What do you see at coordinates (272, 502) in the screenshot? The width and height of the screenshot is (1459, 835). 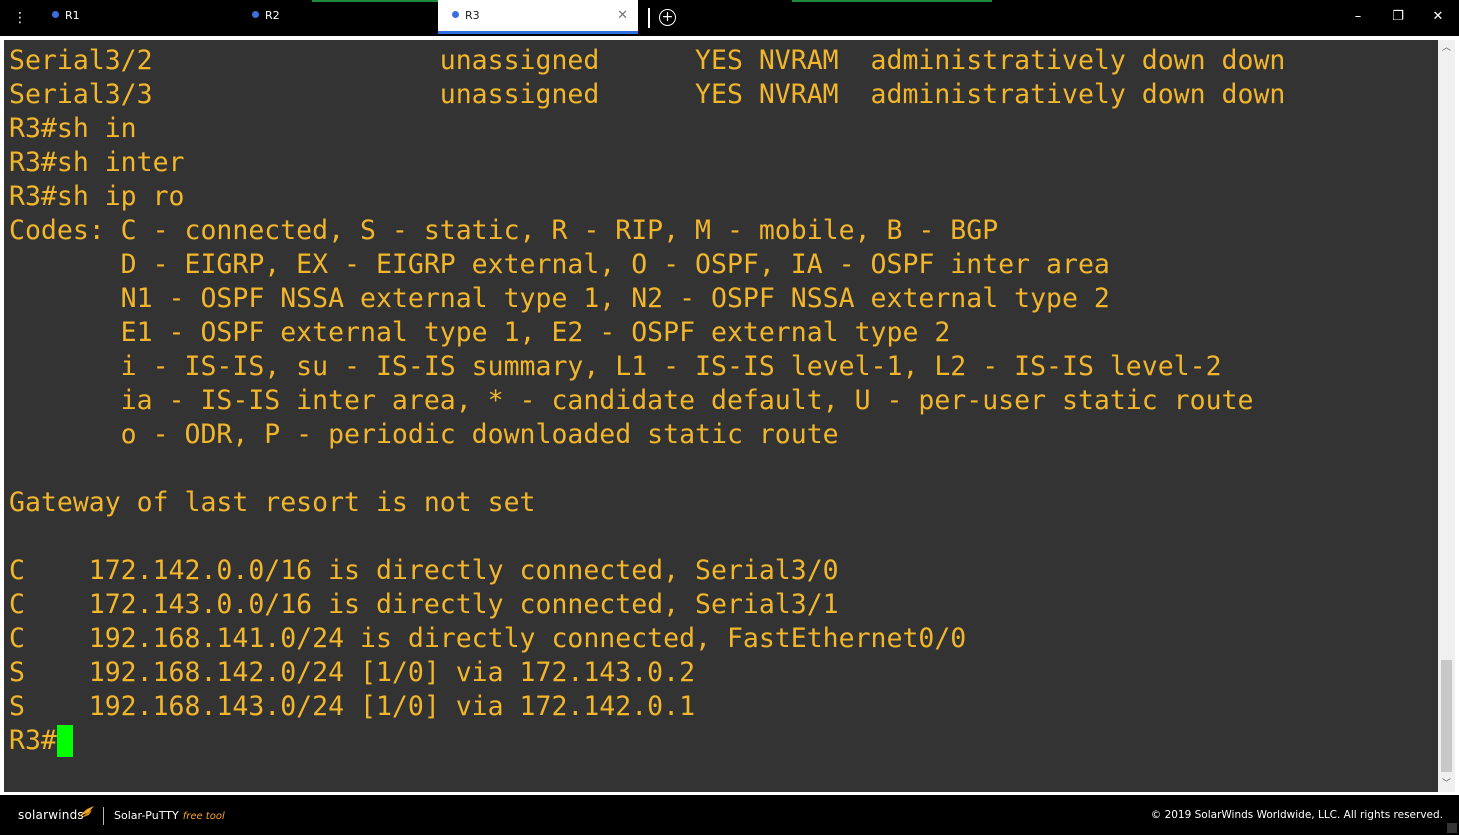 I see `terminal-line: Gateway of last resort is not set` at bounding box center [272, 502].